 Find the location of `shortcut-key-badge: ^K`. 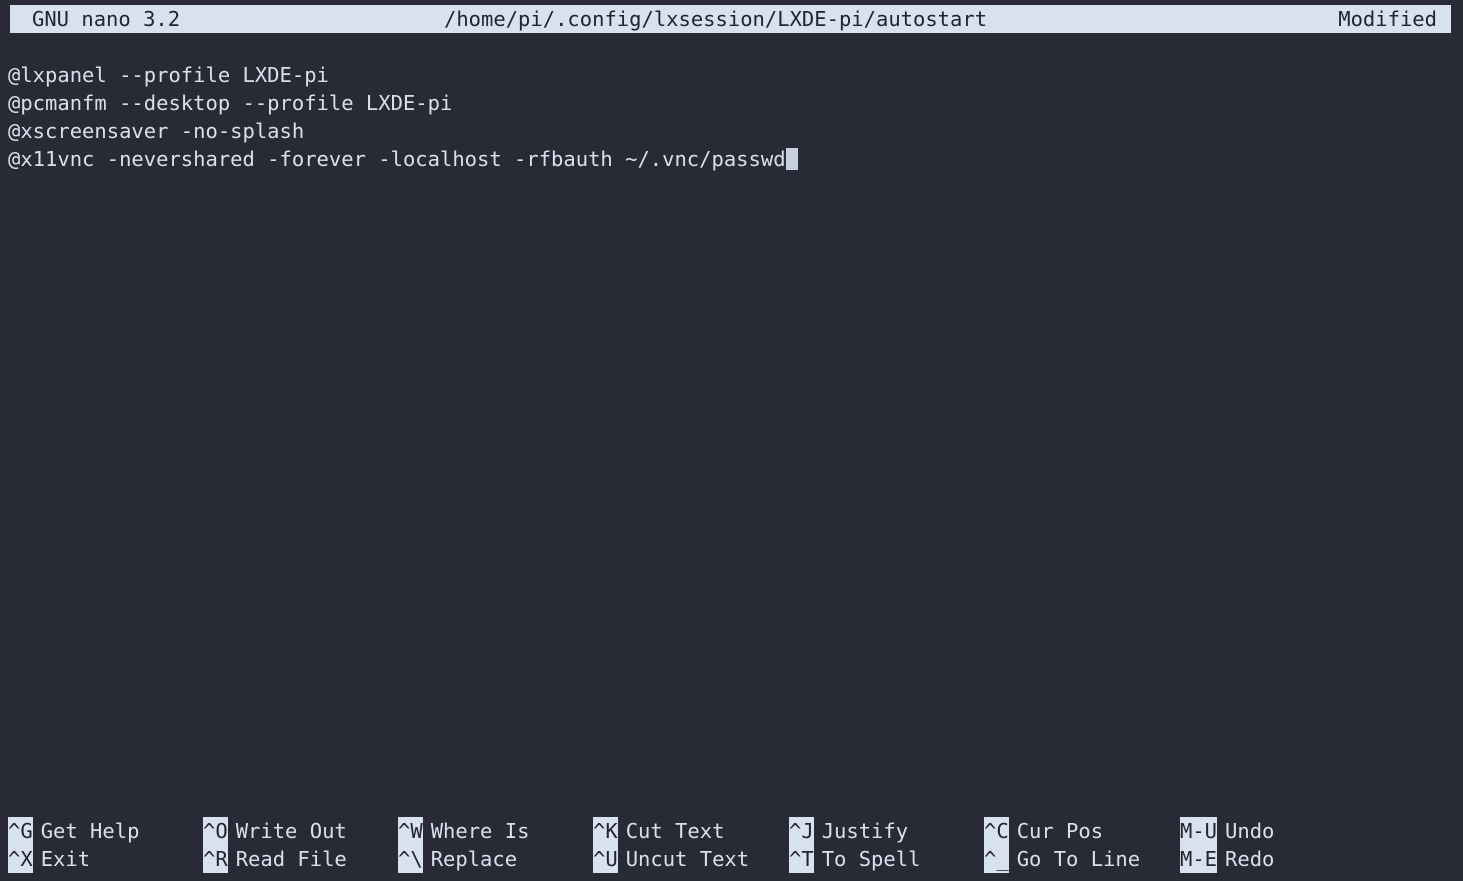

shortcut-key-badge: ^K is located at coordinates (605, 831).